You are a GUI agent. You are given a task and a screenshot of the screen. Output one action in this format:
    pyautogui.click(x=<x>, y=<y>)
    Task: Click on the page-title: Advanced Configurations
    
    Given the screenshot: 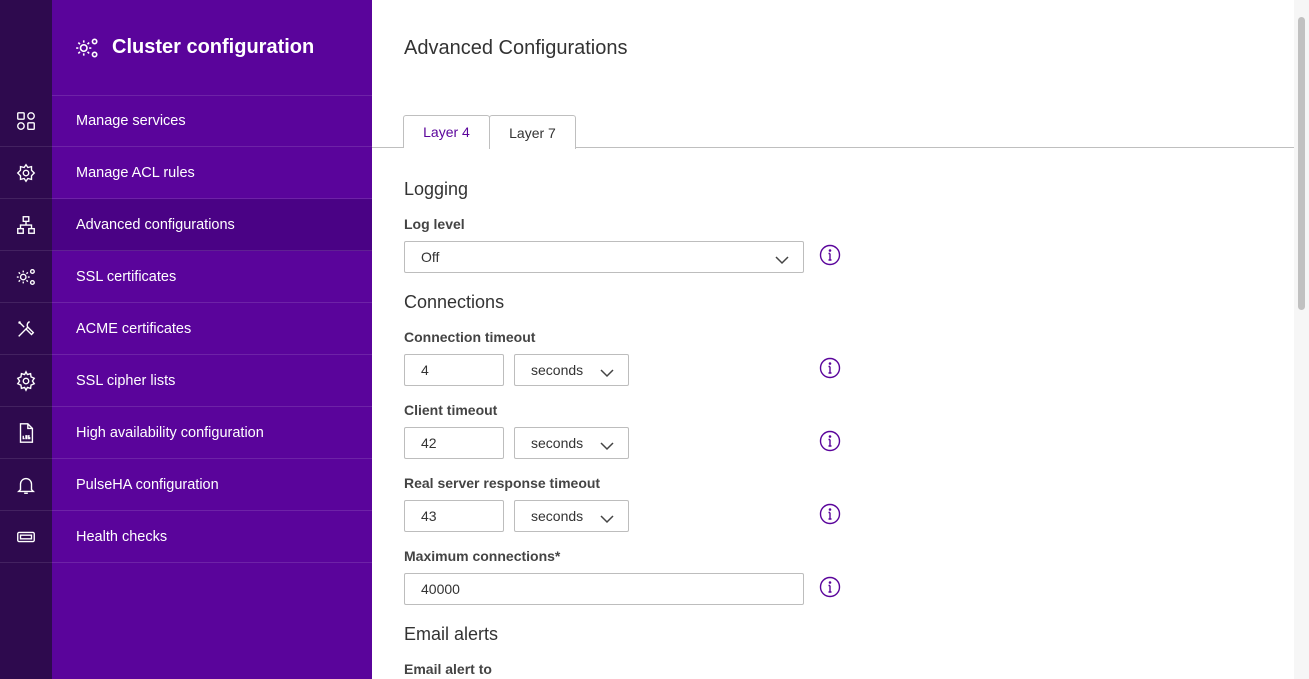 What is the action you would take?
    pyautogui.click(x=516, y=48)
    